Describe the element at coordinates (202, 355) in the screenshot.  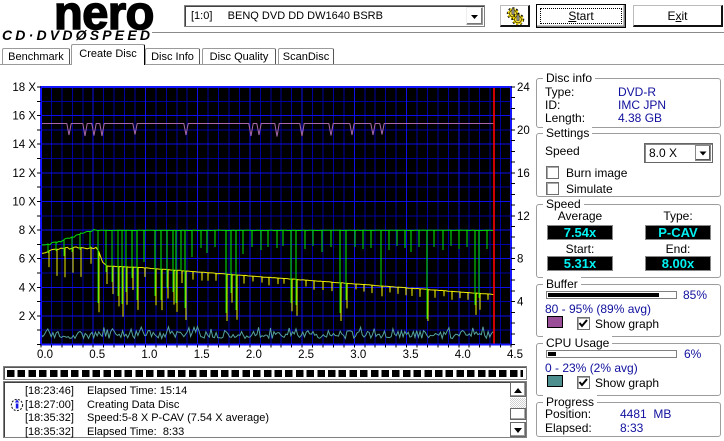
I see `svg-text: 1.5` at that location.